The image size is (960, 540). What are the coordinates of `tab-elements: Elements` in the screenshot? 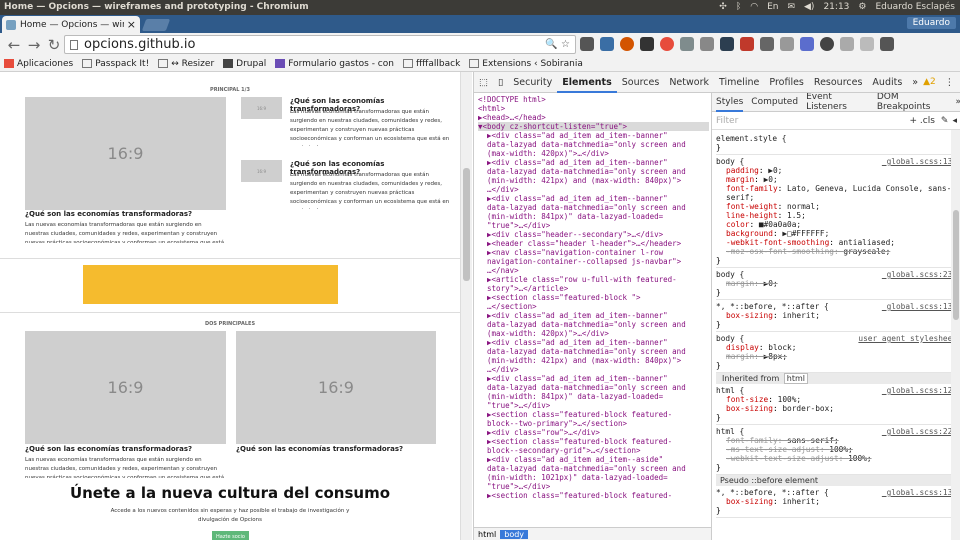 It's located at (587, 82).